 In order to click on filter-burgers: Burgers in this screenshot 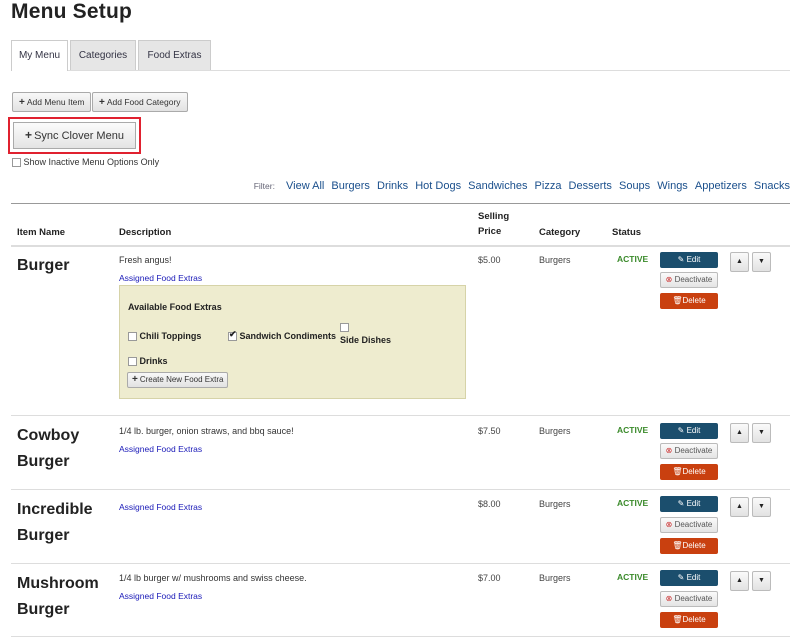, I will do `click(350, 186)`.